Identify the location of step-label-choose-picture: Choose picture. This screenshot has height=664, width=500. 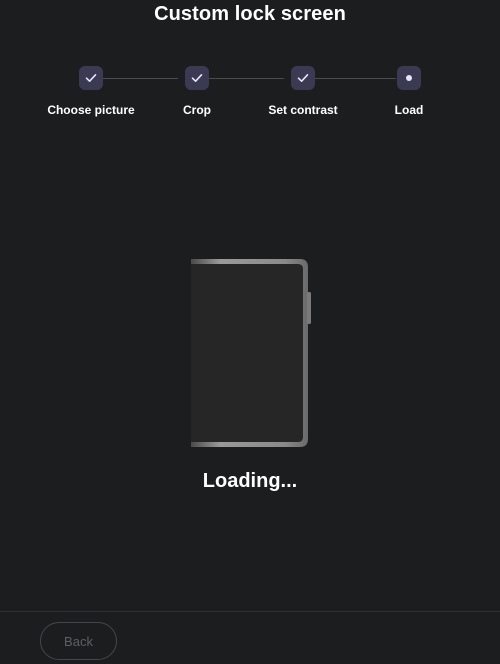
(91, 110).